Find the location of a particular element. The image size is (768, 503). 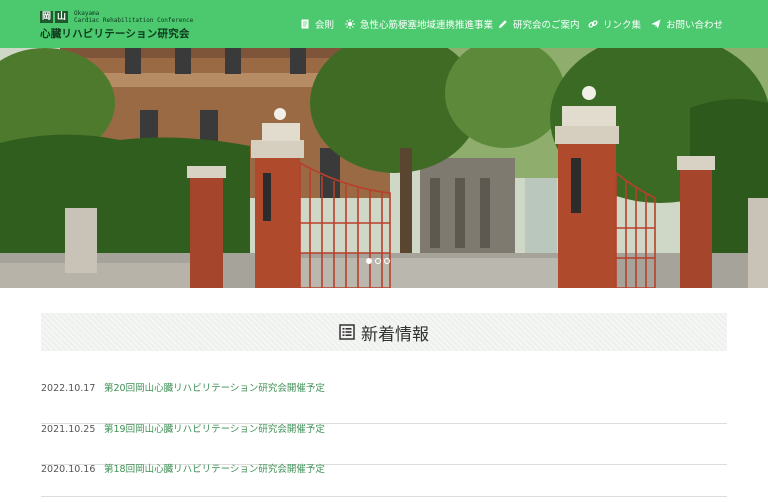

news-item: 2022.10.17 第20回岡山心臓リハビリテーション研究会開催予定 is located at coordinates (384, 403).